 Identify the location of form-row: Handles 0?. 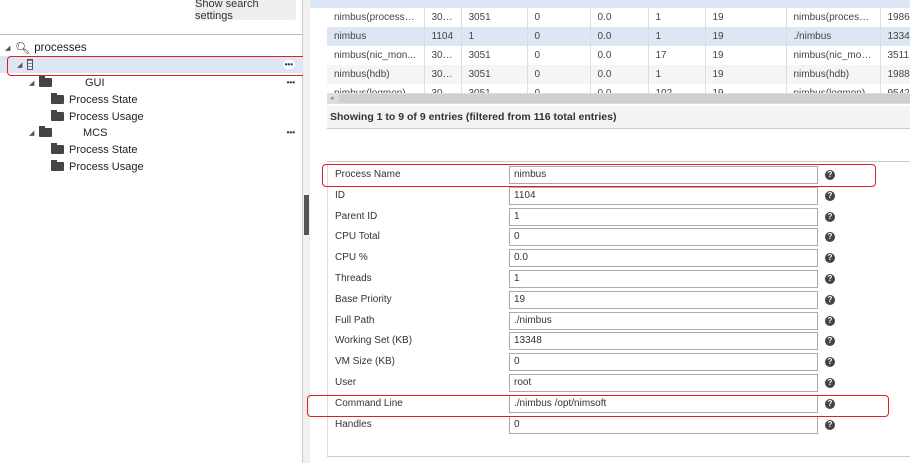
(619, 425).